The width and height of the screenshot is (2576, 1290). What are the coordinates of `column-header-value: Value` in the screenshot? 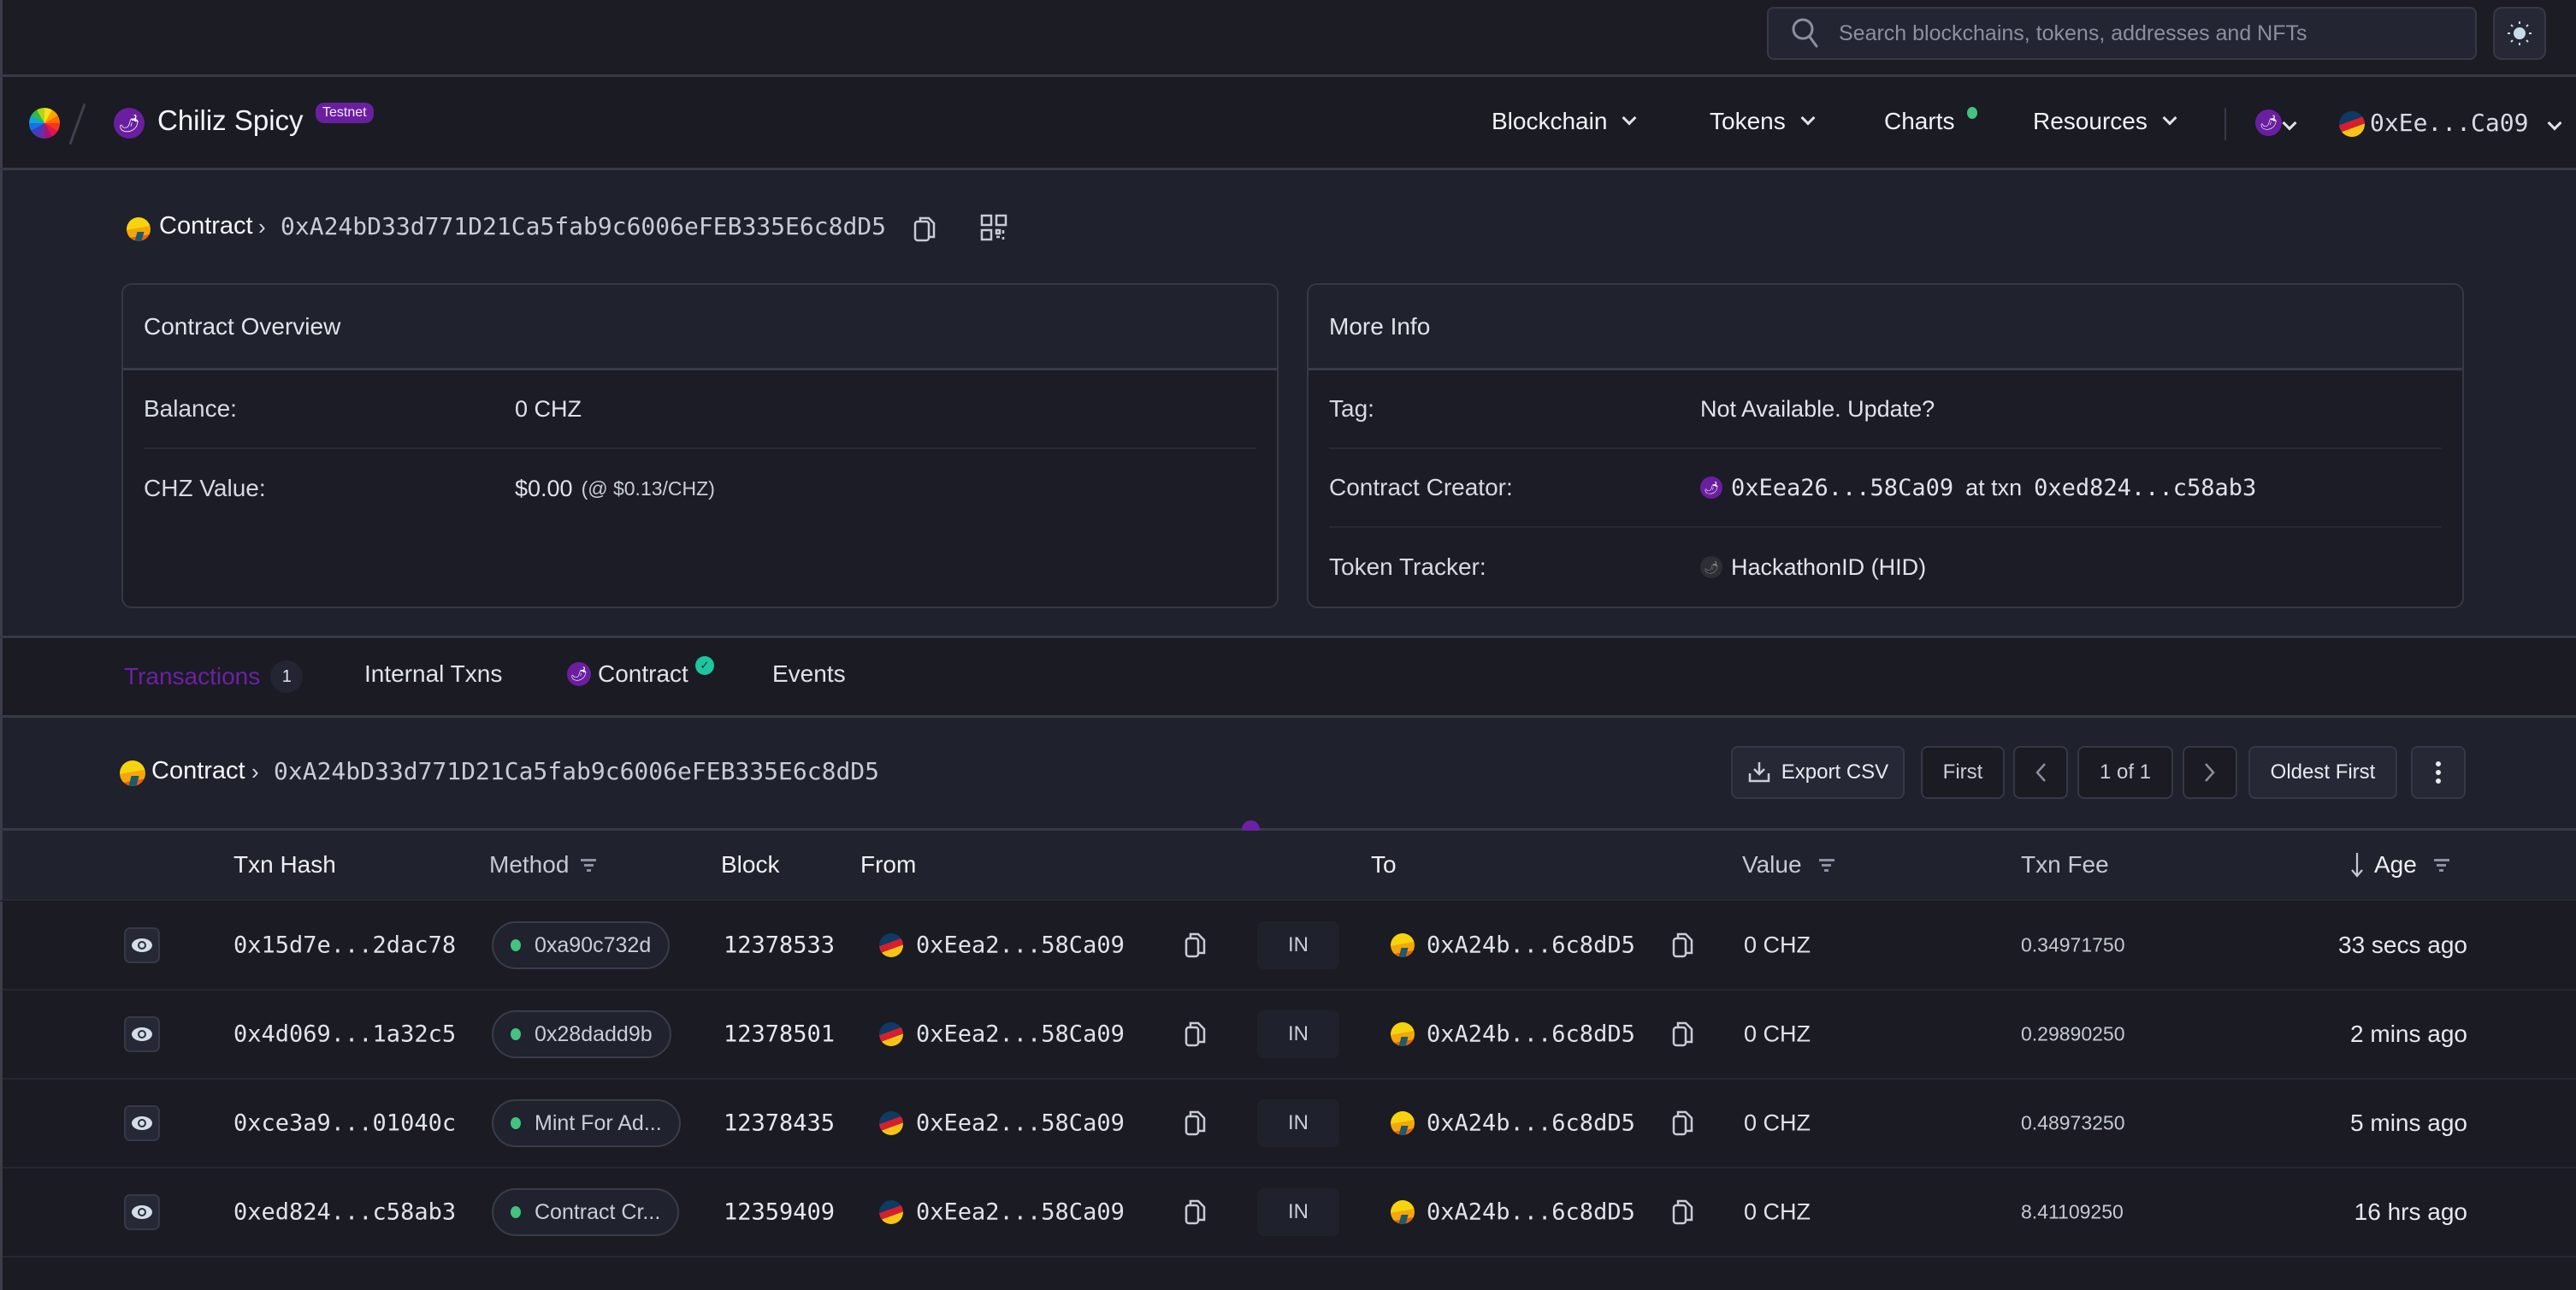 It's located at (1788, 865).